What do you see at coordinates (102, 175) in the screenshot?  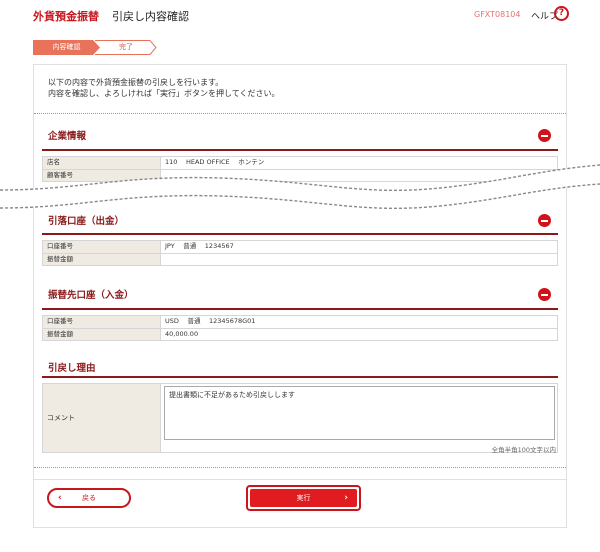 I see `row-label: 顧客番号` at bounding box center [102, 175].